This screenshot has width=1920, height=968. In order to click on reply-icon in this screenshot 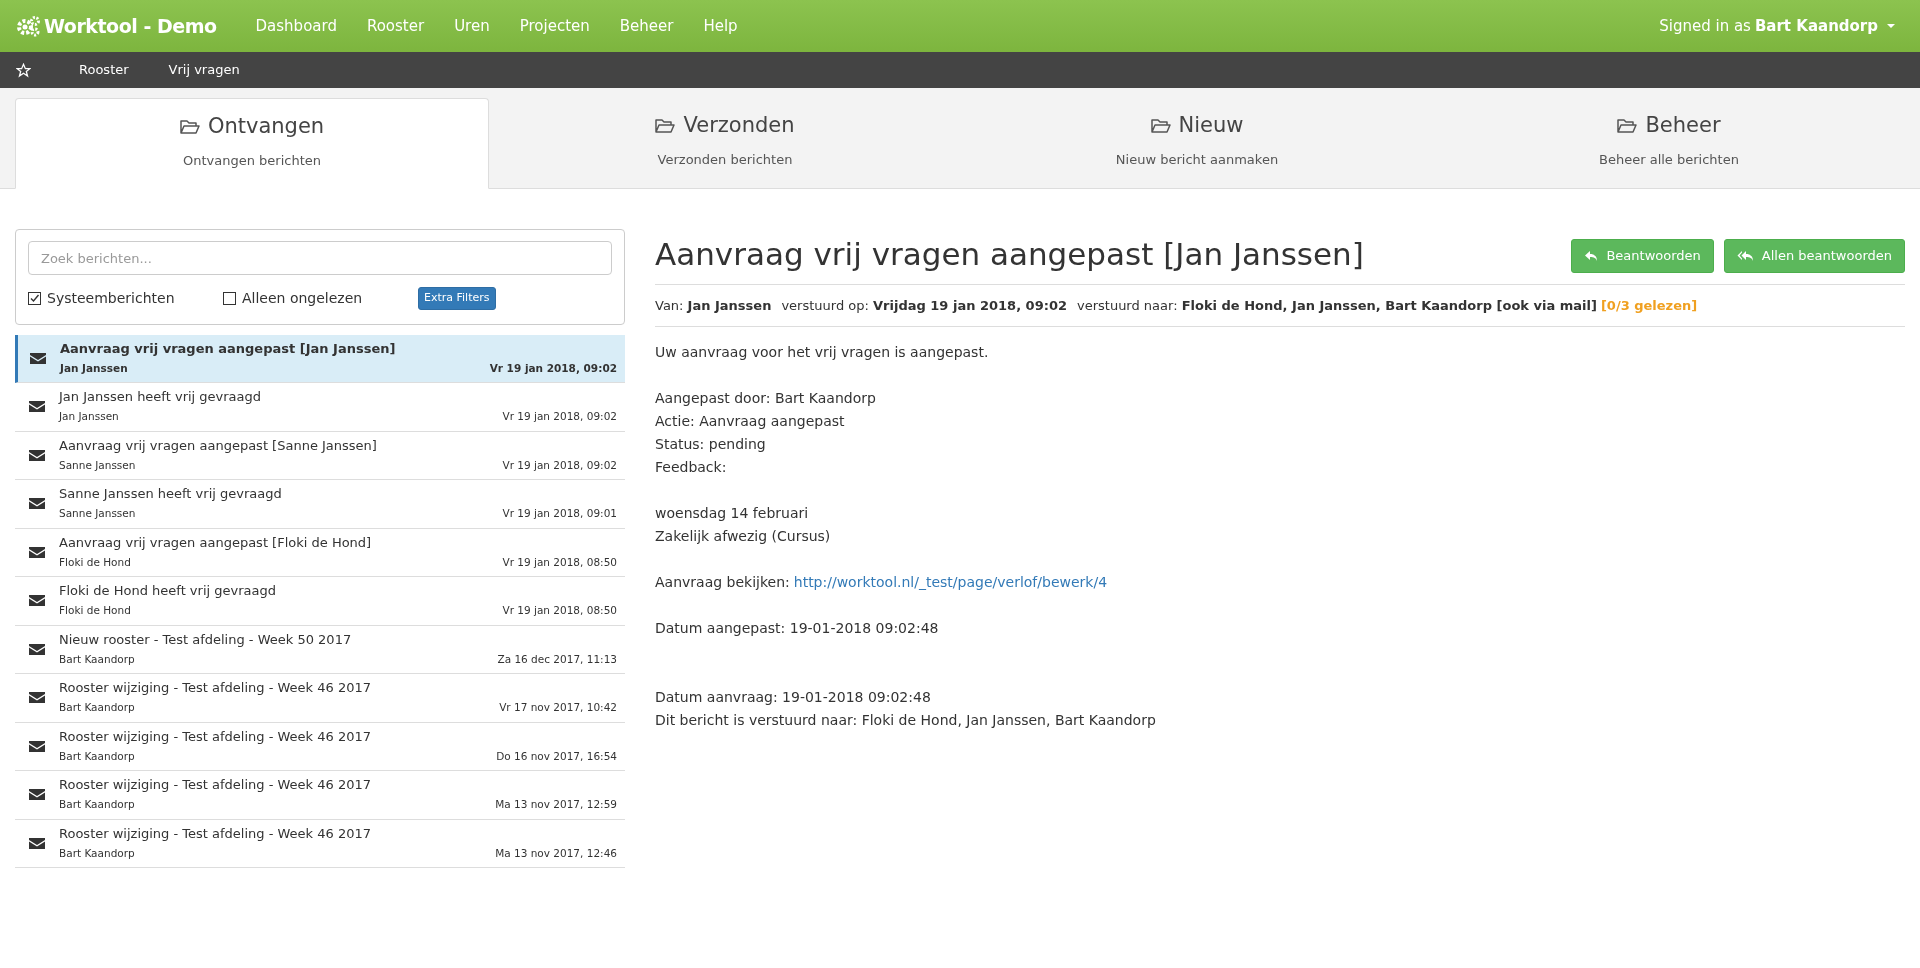, I will do `click(1591, 256)`.